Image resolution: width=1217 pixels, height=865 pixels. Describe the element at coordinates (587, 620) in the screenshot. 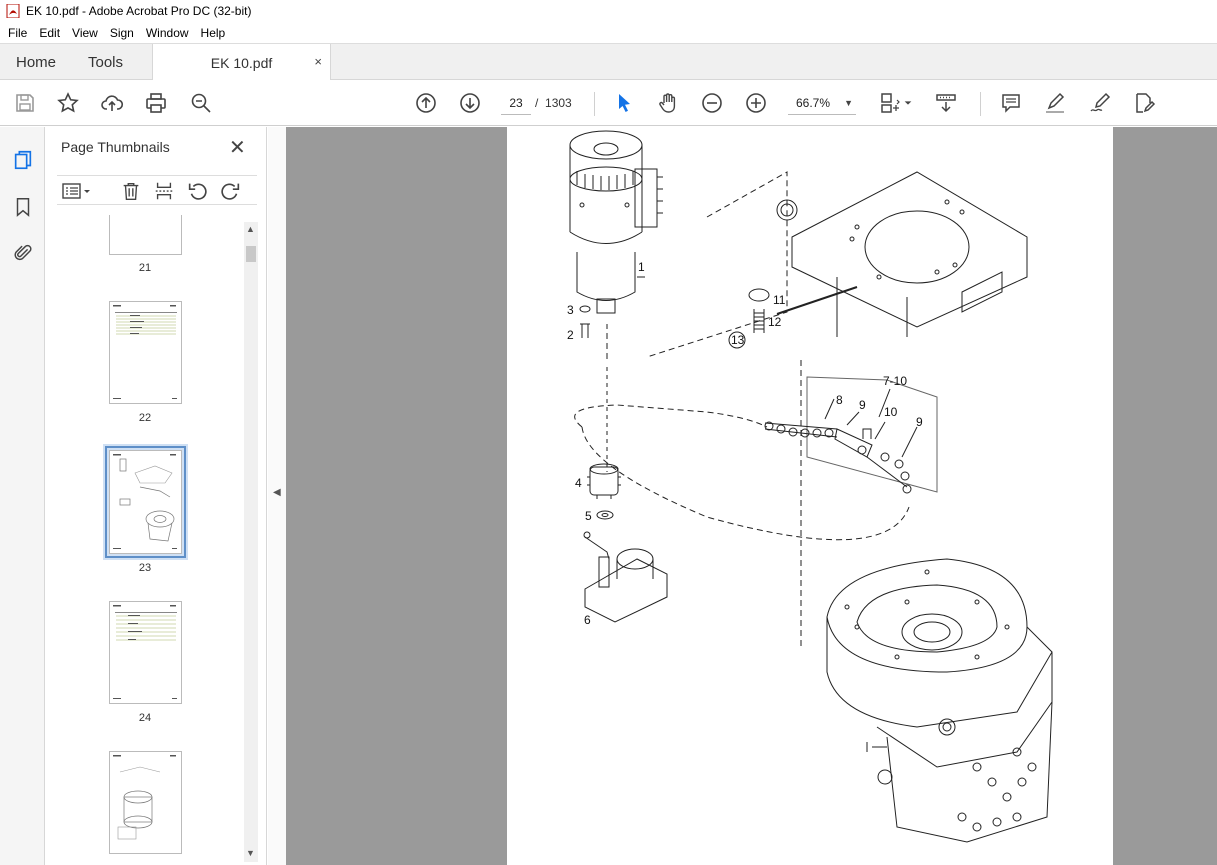

I see `callout-label: 6` at that location.